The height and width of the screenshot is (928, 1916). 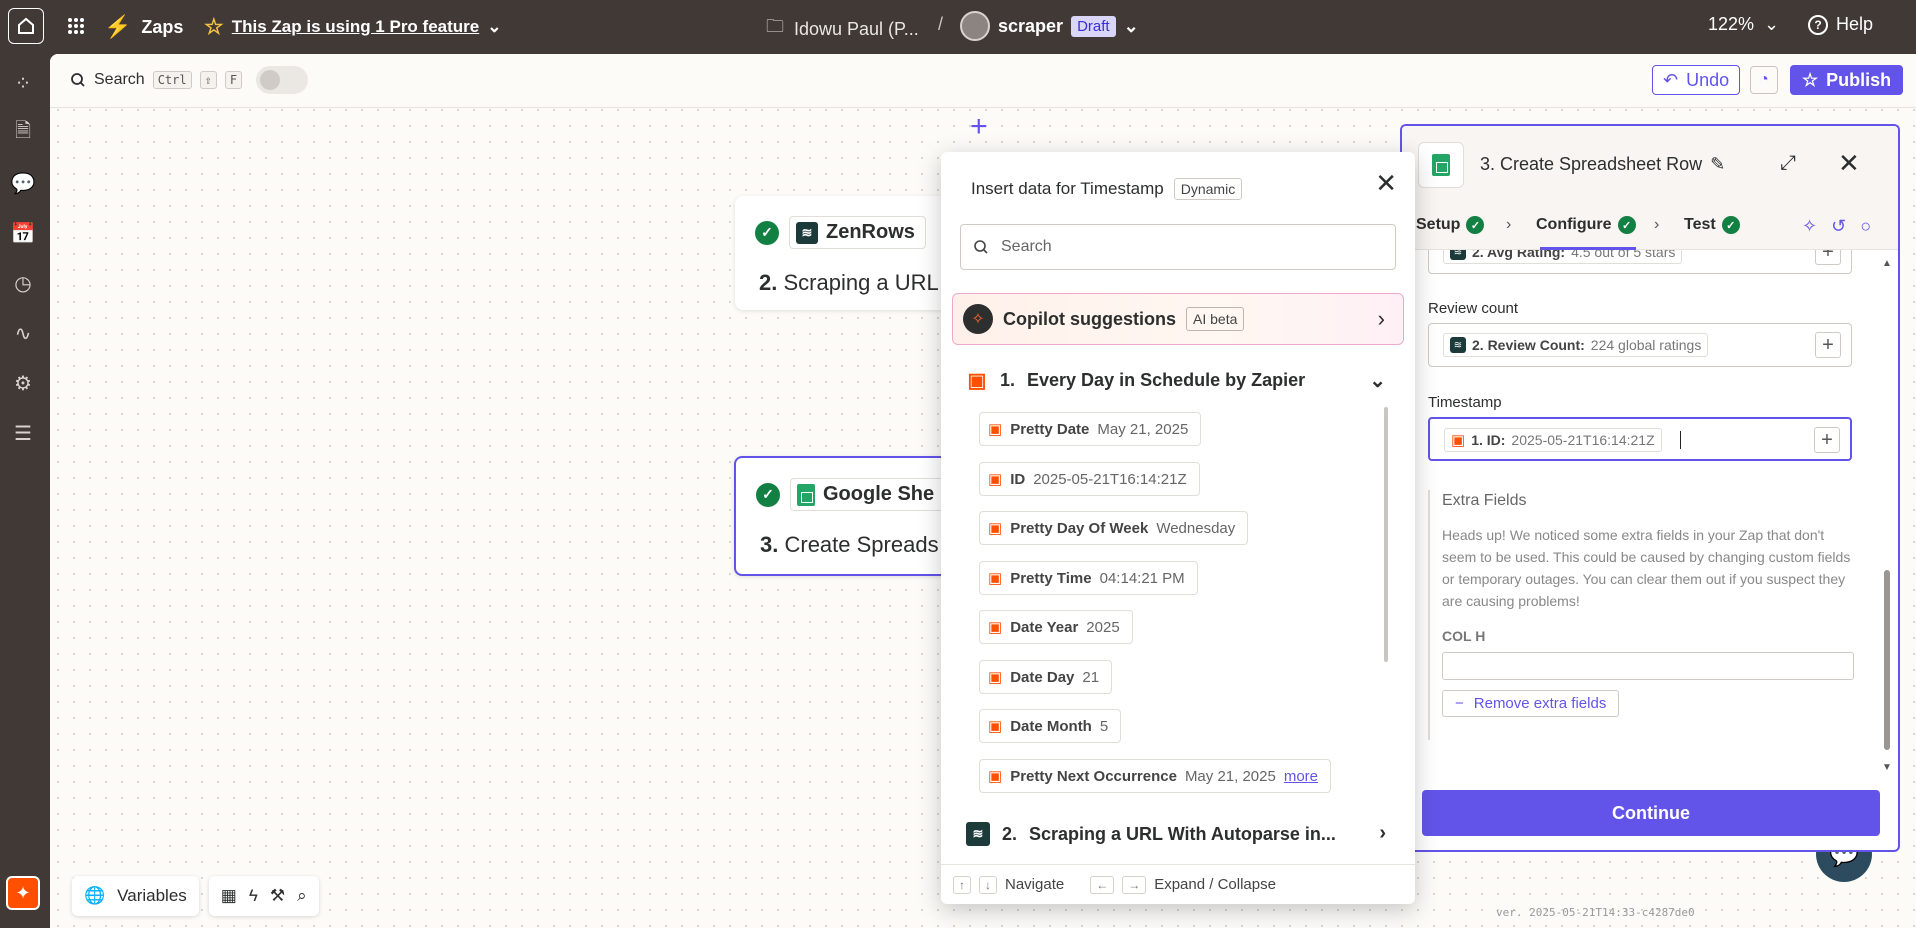 What do you see at coordinates (76, 26) in the screenshot?
I see `apps-menu-button` at bounding box center [76, 26].